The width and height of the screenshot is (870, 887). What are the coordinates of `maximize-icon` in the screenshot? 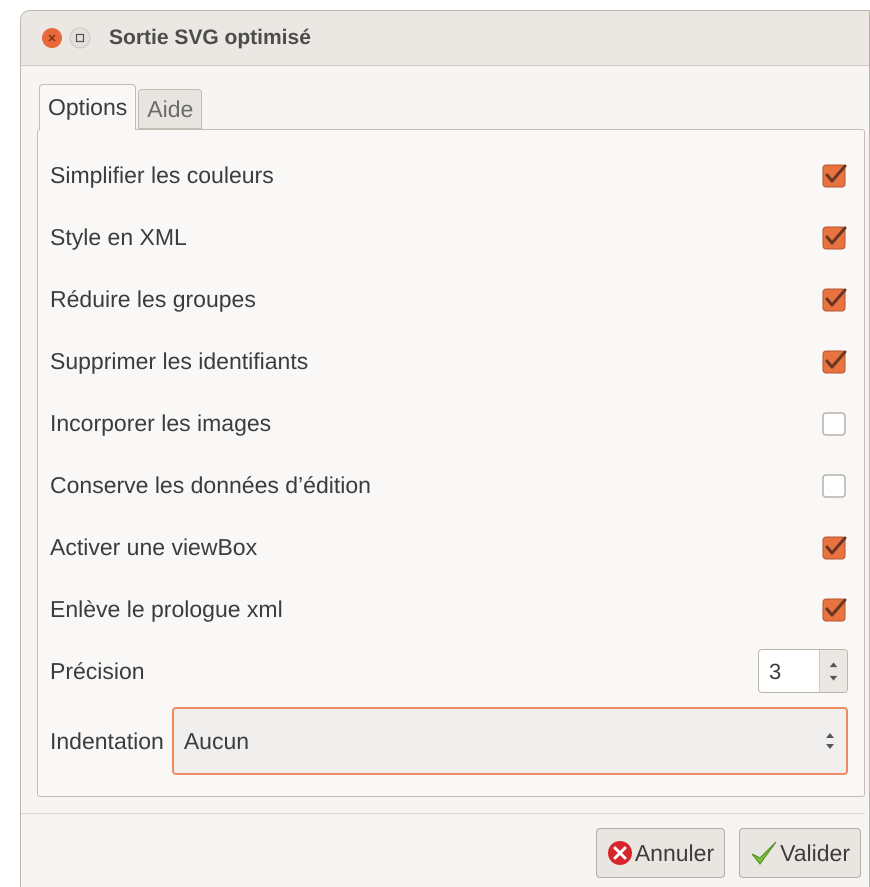 It's located at (80, 38).